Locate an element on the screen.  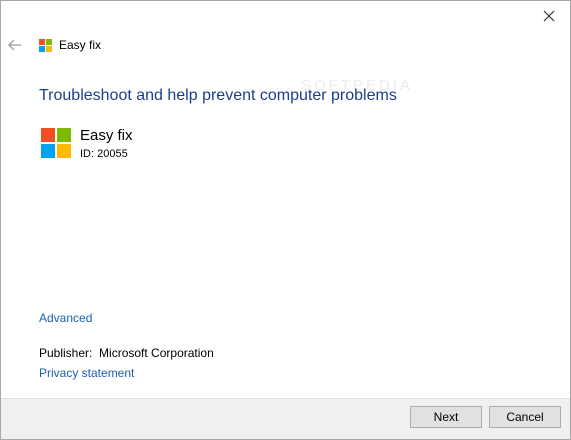
footer-bar: Next Cancel is located at coordinates (285, 418).